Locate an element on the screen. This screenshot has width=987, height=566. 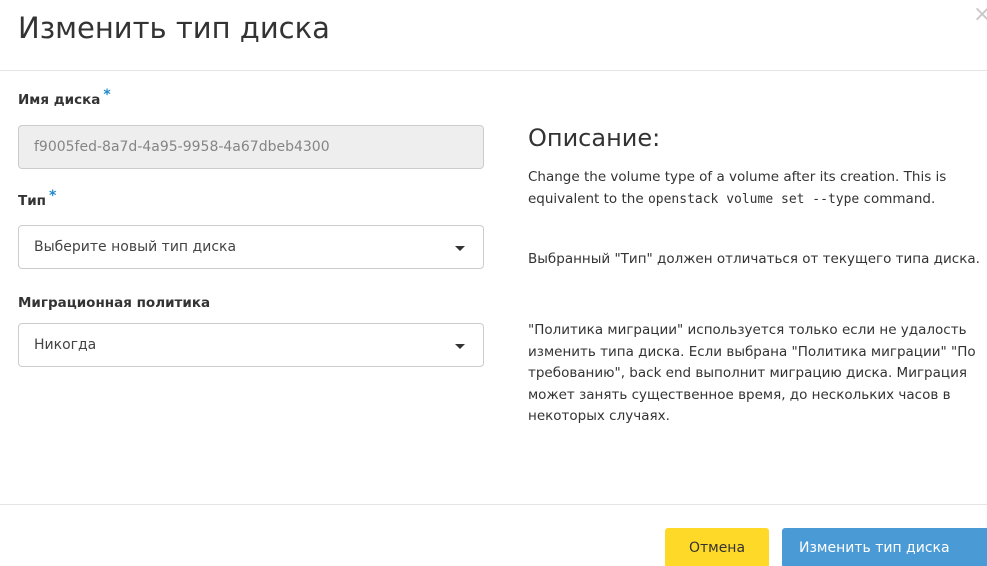
cancel-button: Отмена is located at coordinates (717, 547).